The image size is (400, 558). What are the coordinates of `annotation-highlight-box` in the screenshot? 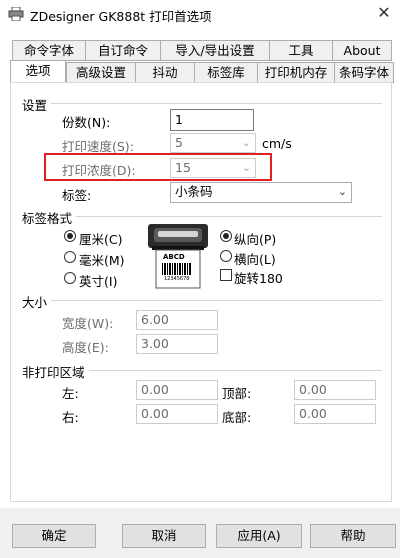 It's located at (158, 167).